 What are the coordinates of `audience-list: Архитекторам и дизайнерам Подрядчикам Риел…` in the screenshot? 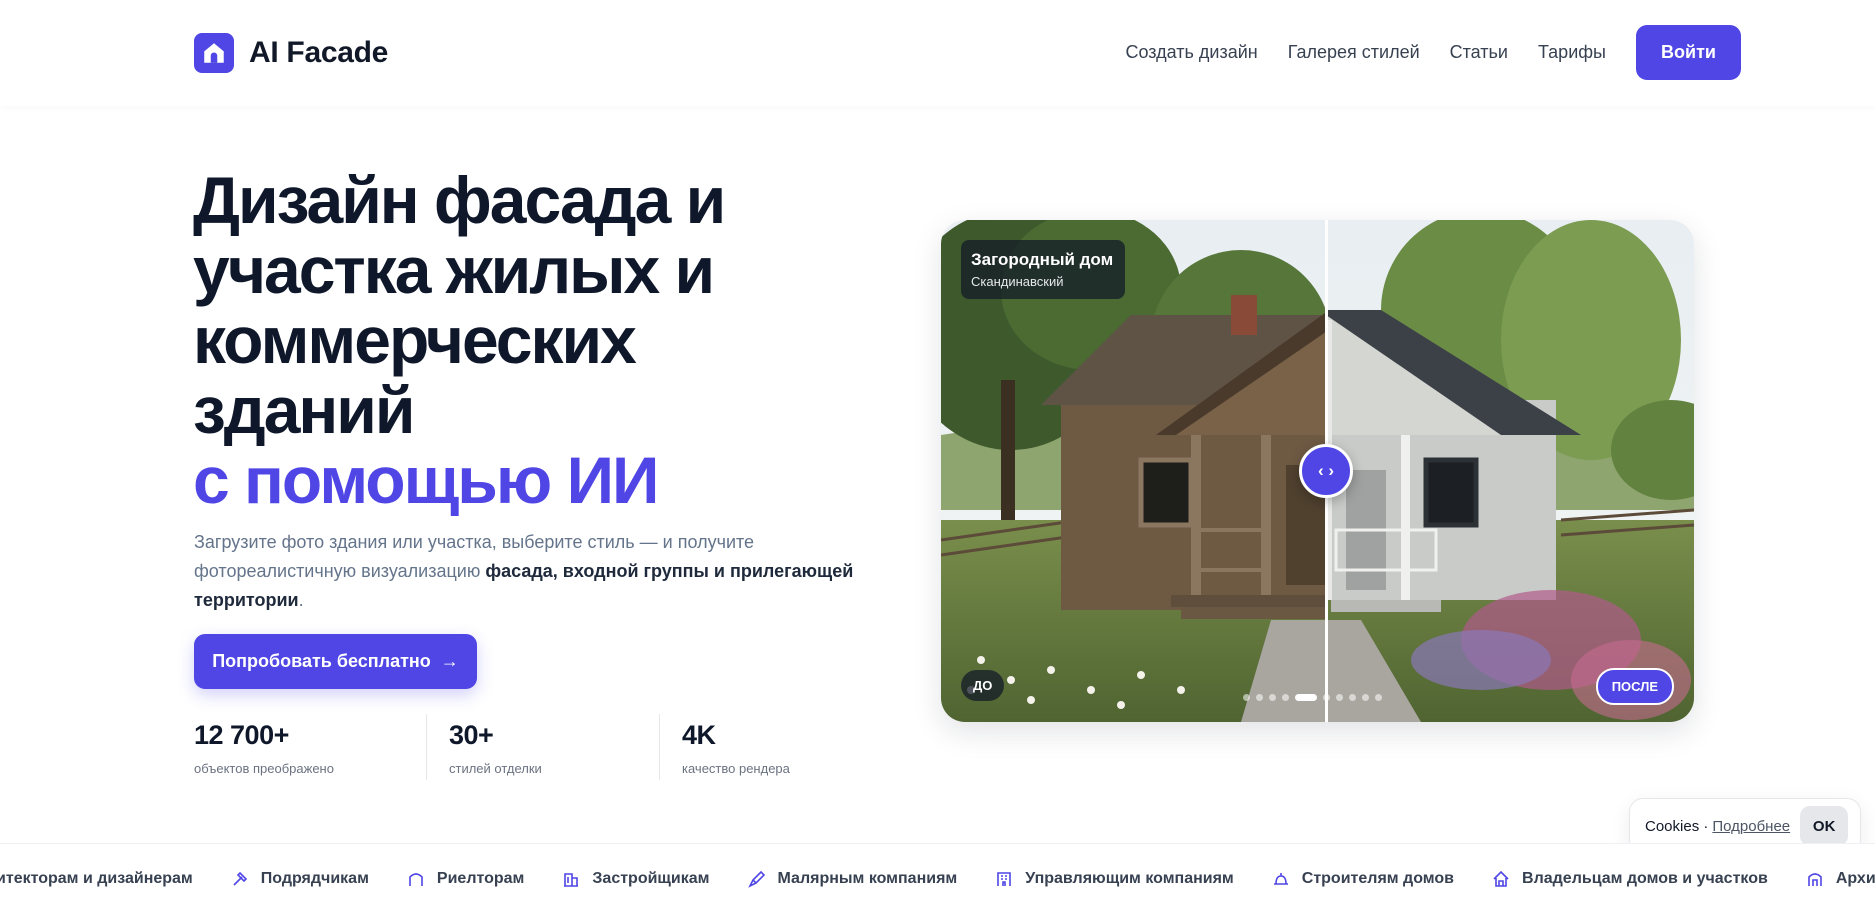 It's located at (937, 879).